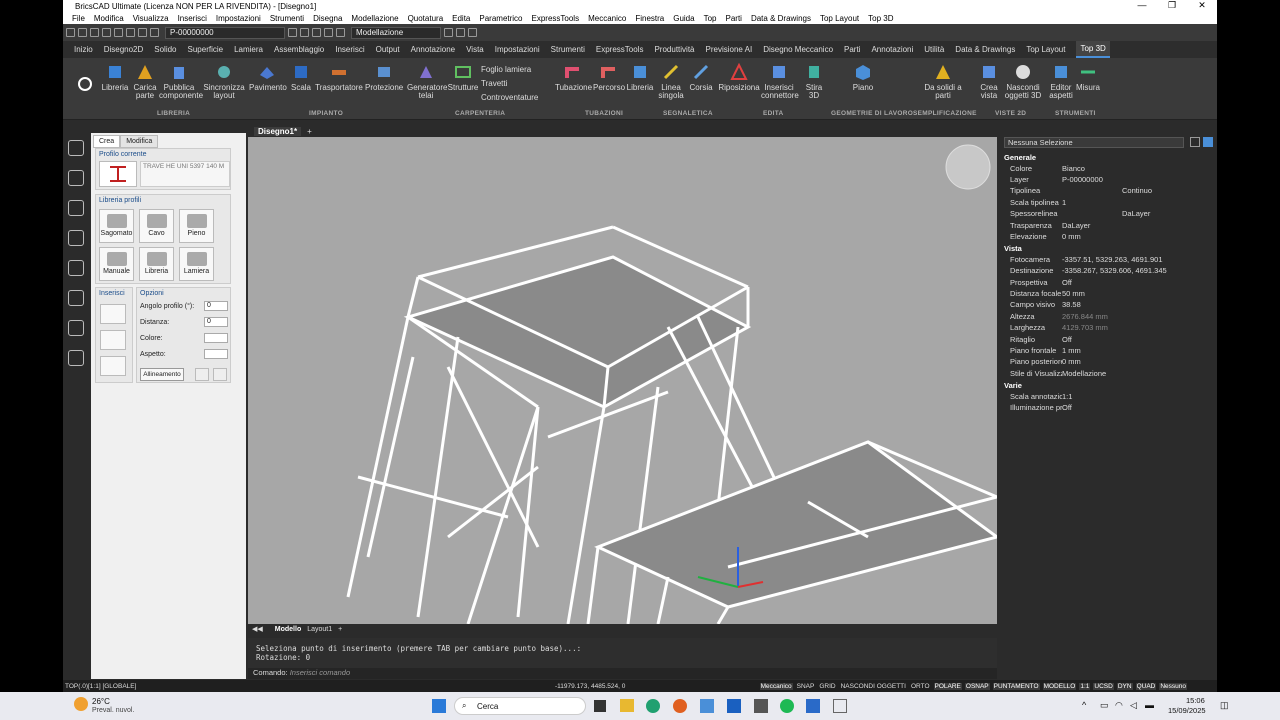 The image size is (1280, 720). I want to click on cube-icon, so click(76, 178).